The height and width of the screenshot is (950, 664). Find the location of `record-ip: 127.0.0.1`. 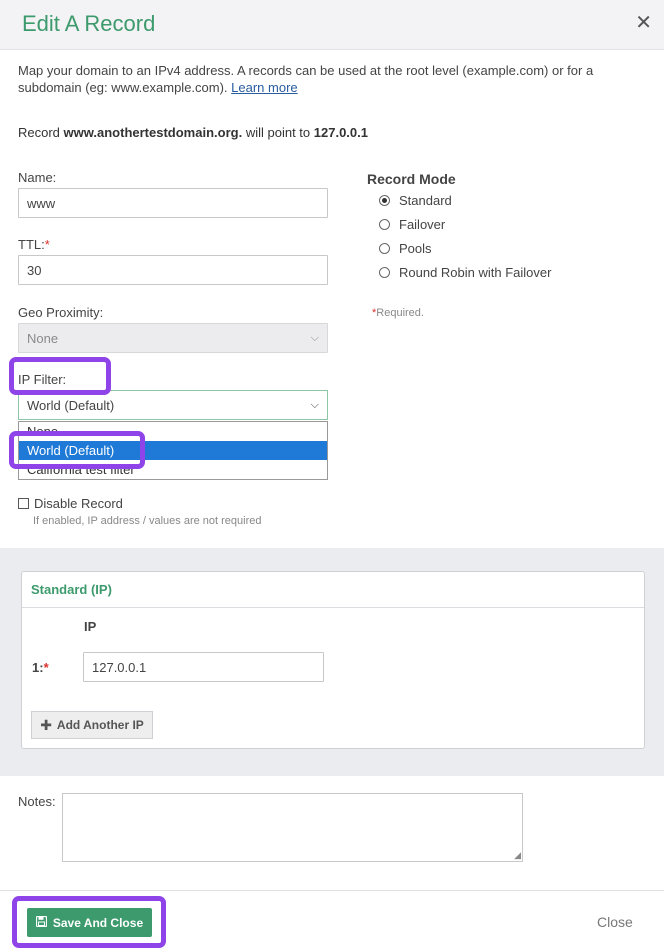

record-ip: 127.0.0.1 is located at coordinates (340, 132).